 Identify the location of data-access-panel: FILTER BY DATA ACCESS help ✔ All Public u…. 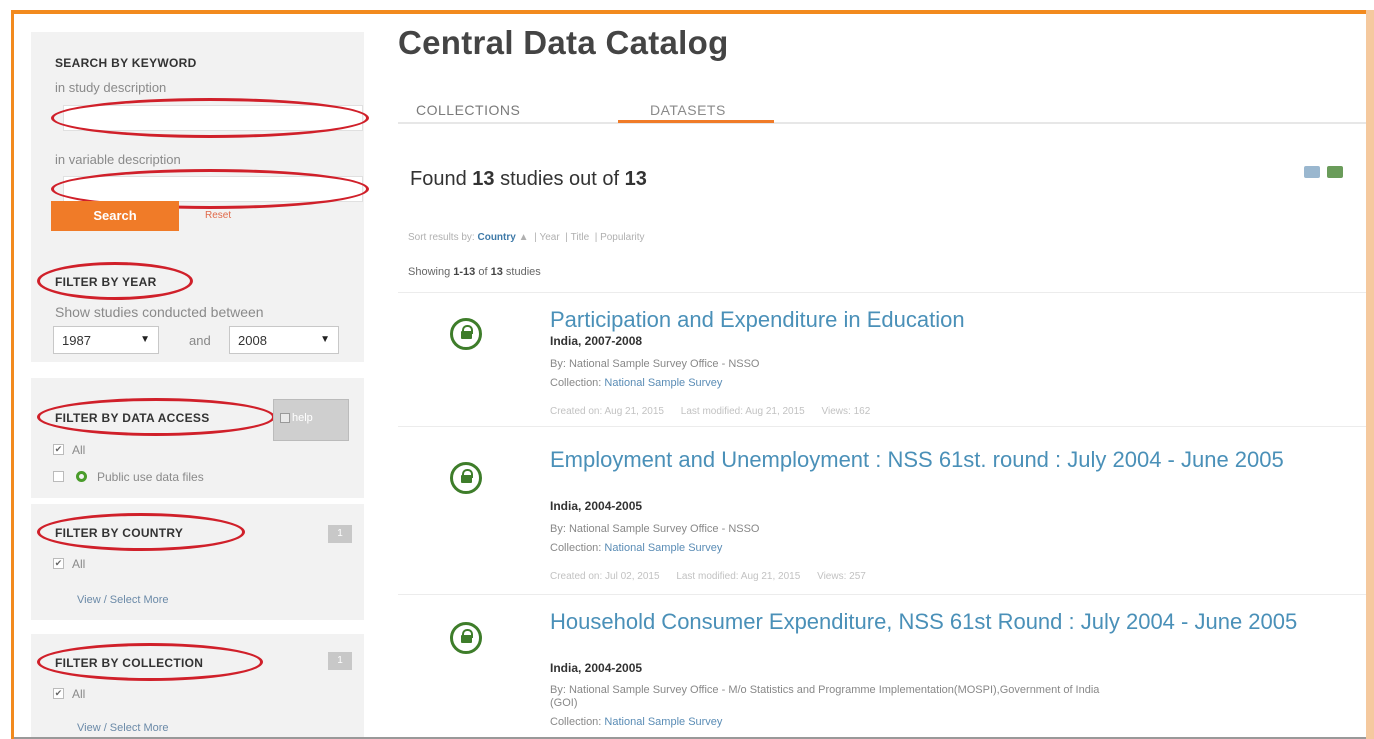
(197, 438).